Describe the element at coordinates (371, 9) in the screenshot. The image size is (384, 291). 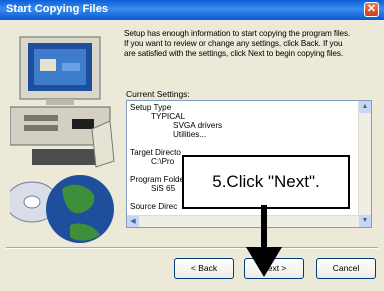
I see `close-button: ✕` at that location.